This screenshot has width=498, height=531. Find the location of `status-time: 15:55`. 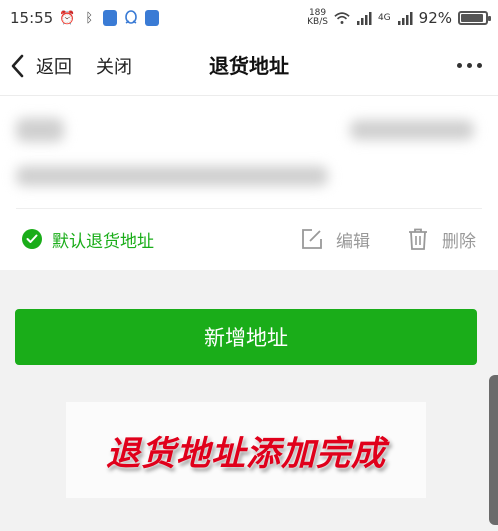

status-time: 15:55 is located at coordinates (32, 18).